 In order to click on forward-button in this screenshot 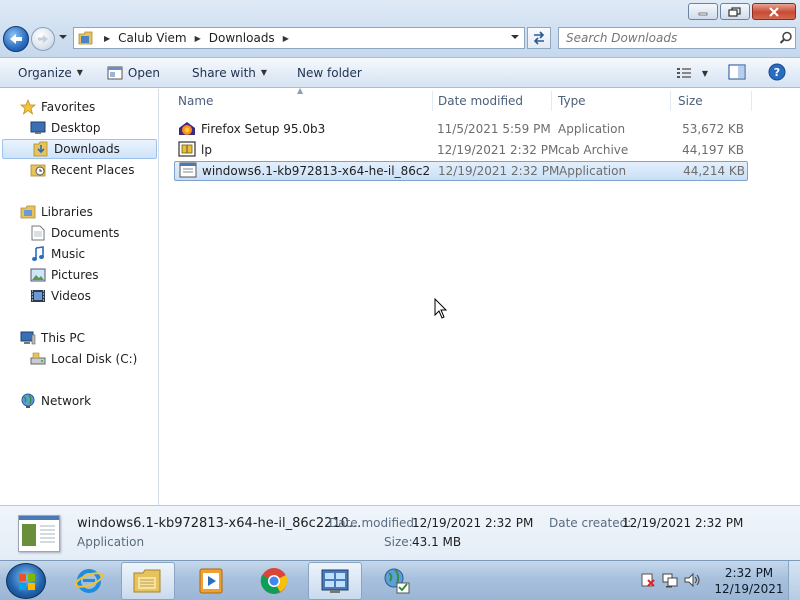, I will do `click(43, 39)`.